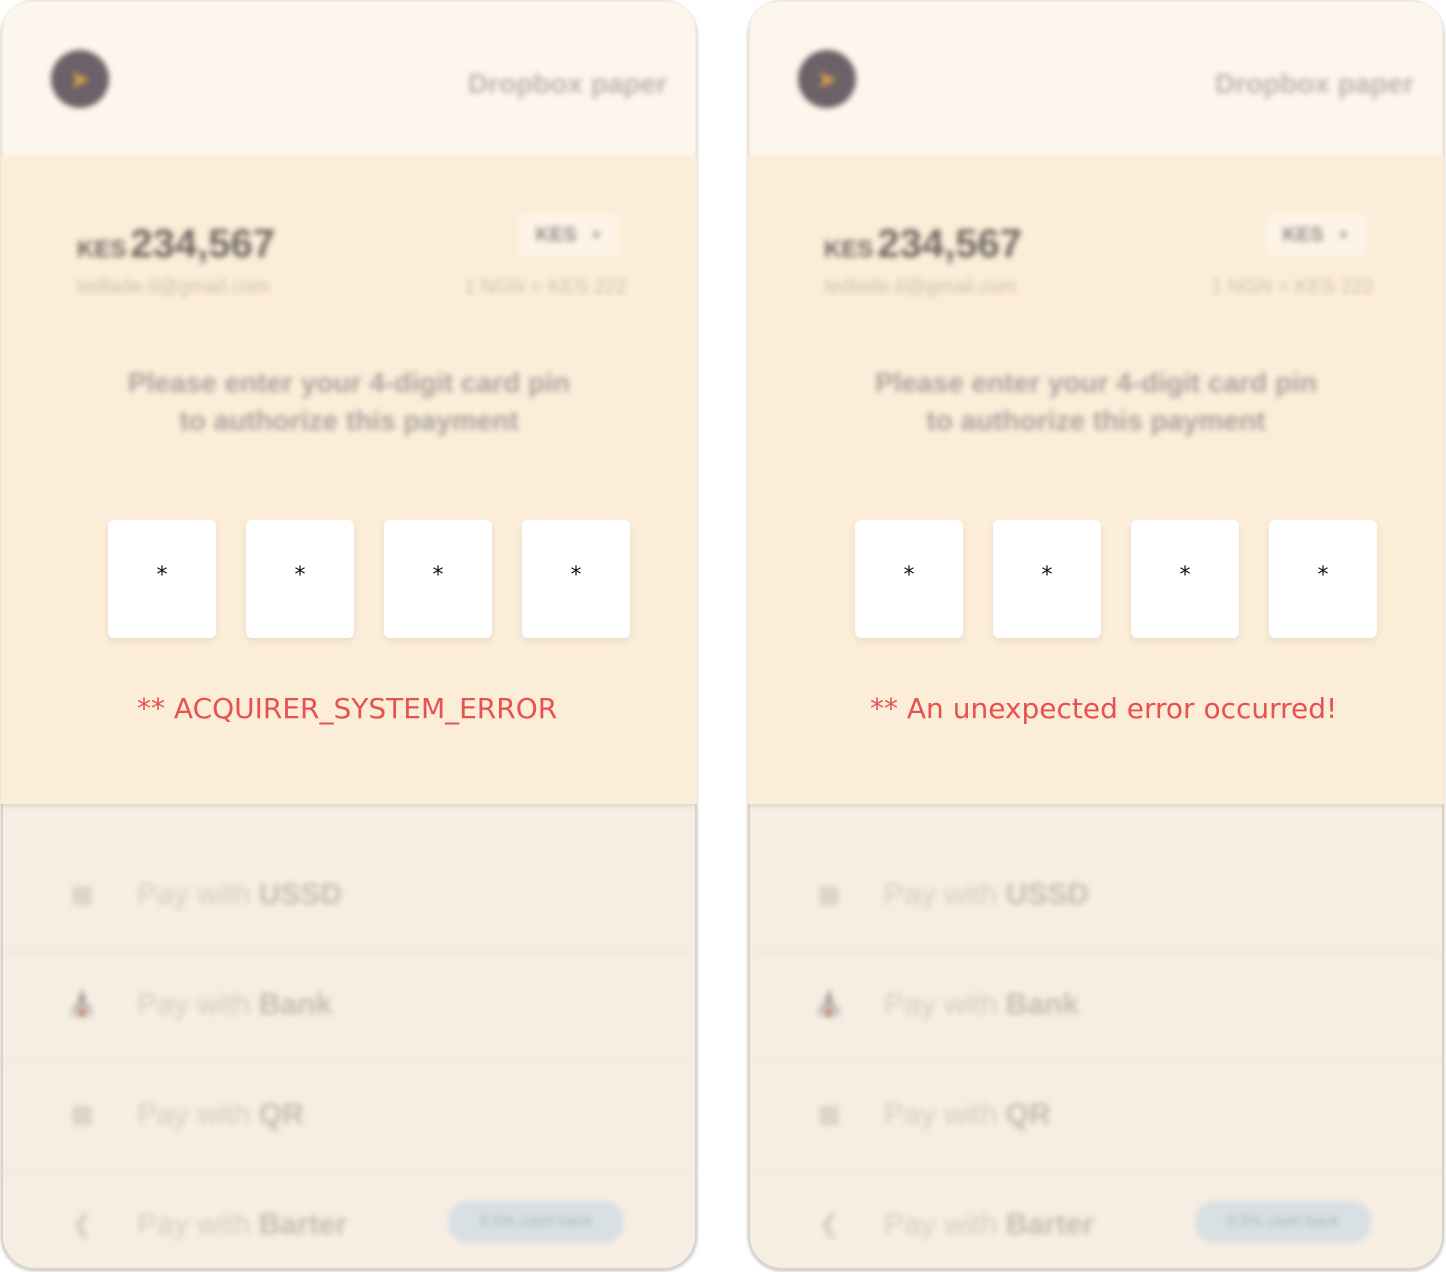  Describe the element at coordinates (347, 708) in the screenshot. I see `error-message: ** ACQUIRER_SYSTEM_ERROR` at that location.